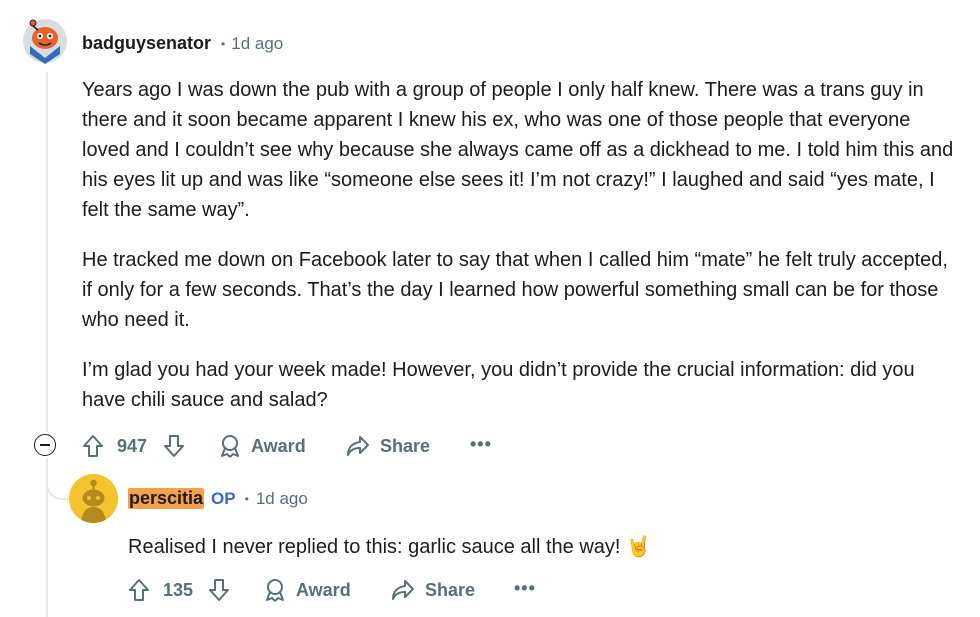 This screenshot has width=980, height=617. I want to click on reply-header: perscitia OP • 1d ago, so click(218, 498).